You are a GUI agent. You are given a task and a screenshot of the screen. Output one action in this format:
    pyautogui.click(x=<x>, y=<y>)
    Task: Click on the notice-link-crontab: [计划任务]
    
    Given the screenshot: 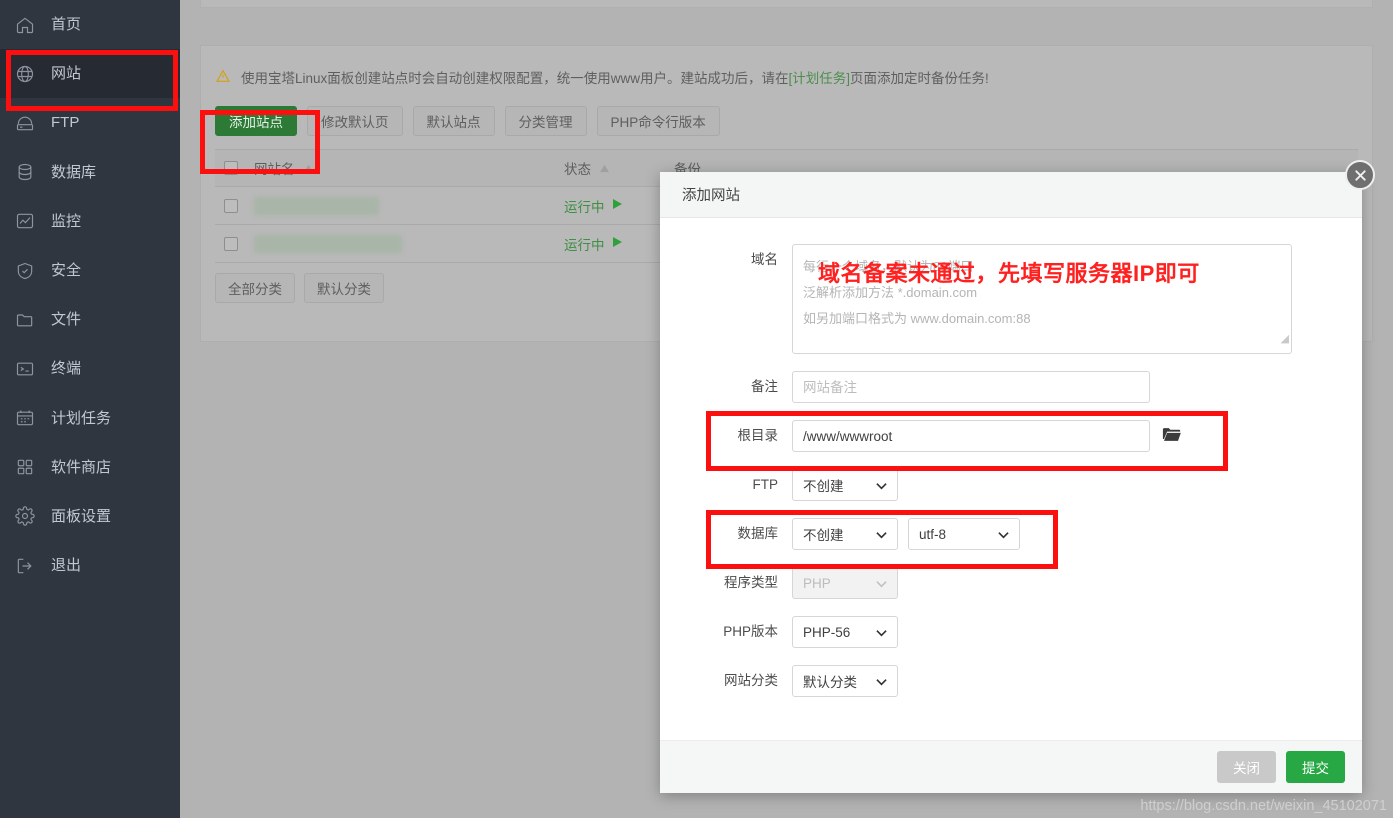 What is the action you would take?
    pyautogui.click(x=820, y=77)
    